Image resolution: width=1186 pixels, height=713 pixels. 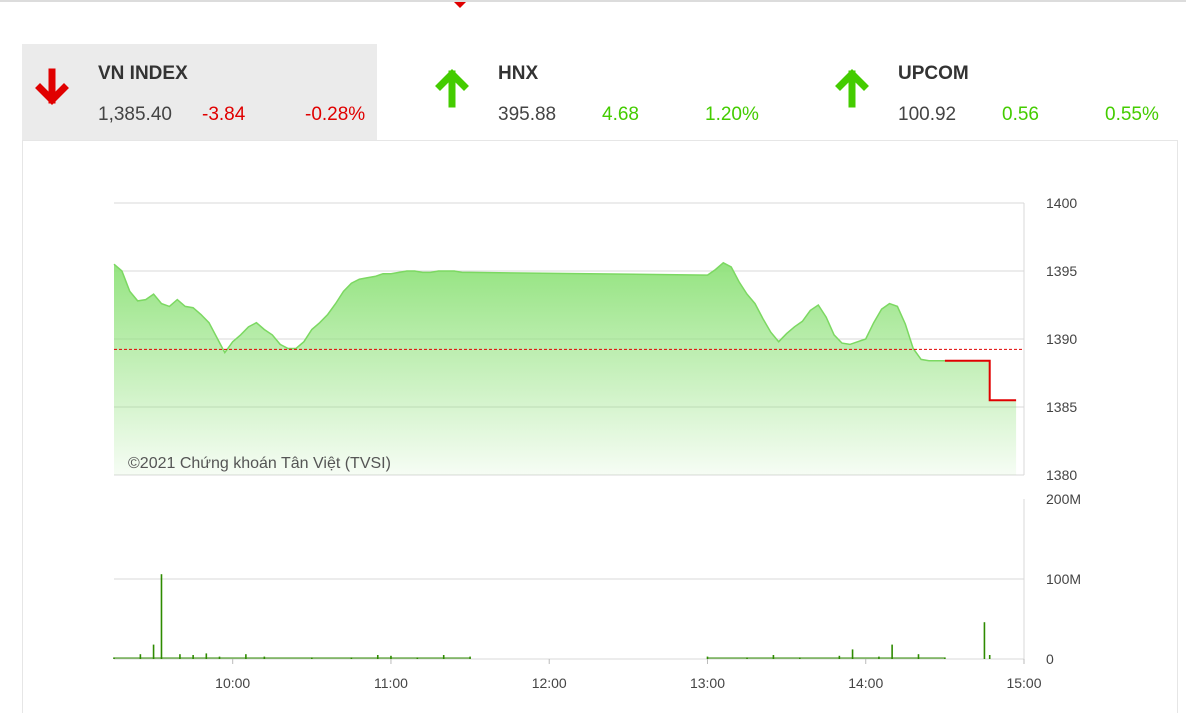 I want to click on x-tick-label: 14:00, so click(x=865, y=683).